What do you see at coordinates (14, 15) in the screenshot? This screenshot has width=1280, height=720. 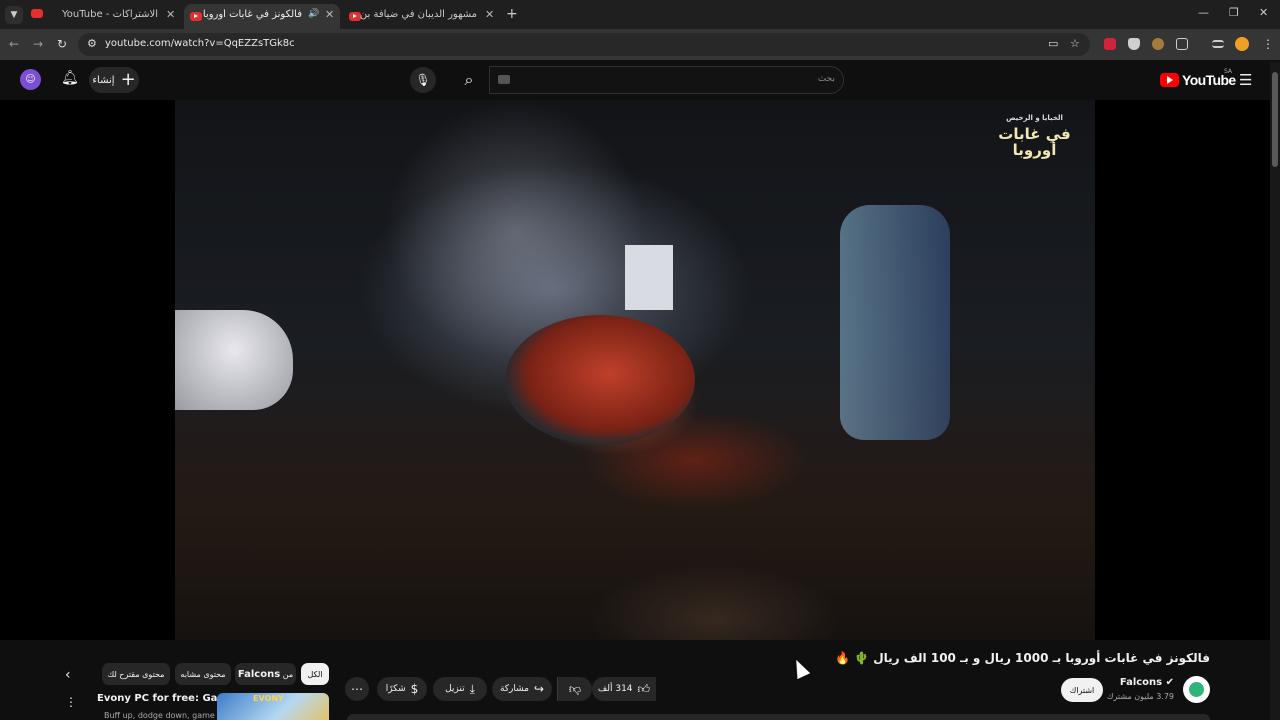 I see `tab-search-dropdown-icon: ▼` at bounding box center [14, 15].